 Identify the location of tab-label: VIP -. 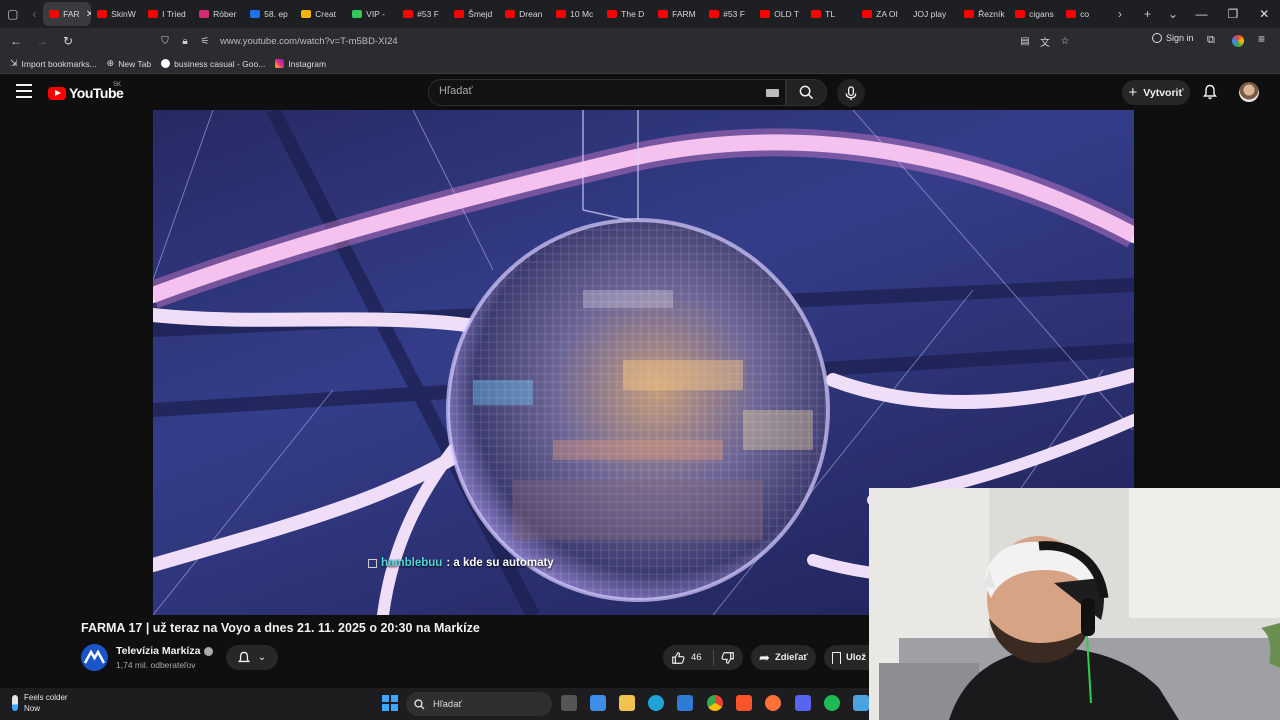
(375, 14).